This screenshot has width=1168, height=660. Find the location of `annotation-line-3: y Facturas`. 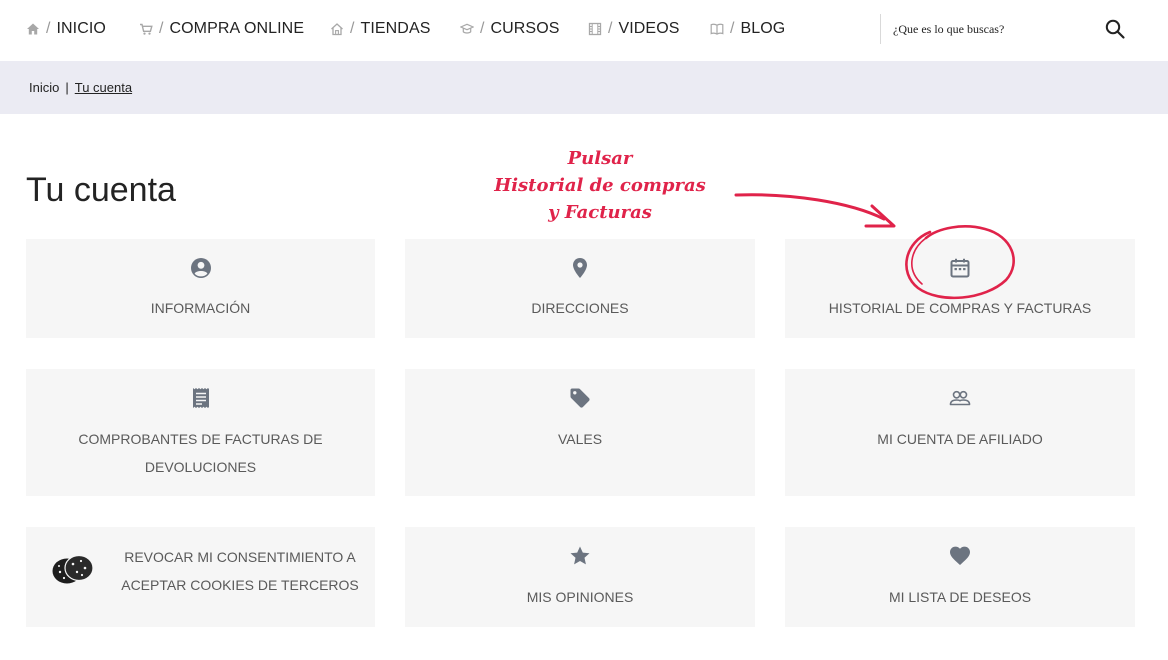

annotation-line-3: y Facturas is located at coordinates (600, 212).